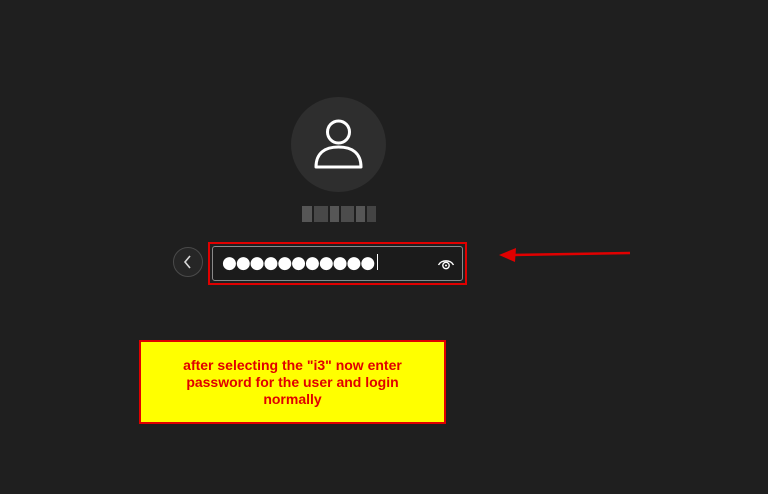 This screenshot has height=494, width=768. I want to click on user-icon, so click(338, 144).